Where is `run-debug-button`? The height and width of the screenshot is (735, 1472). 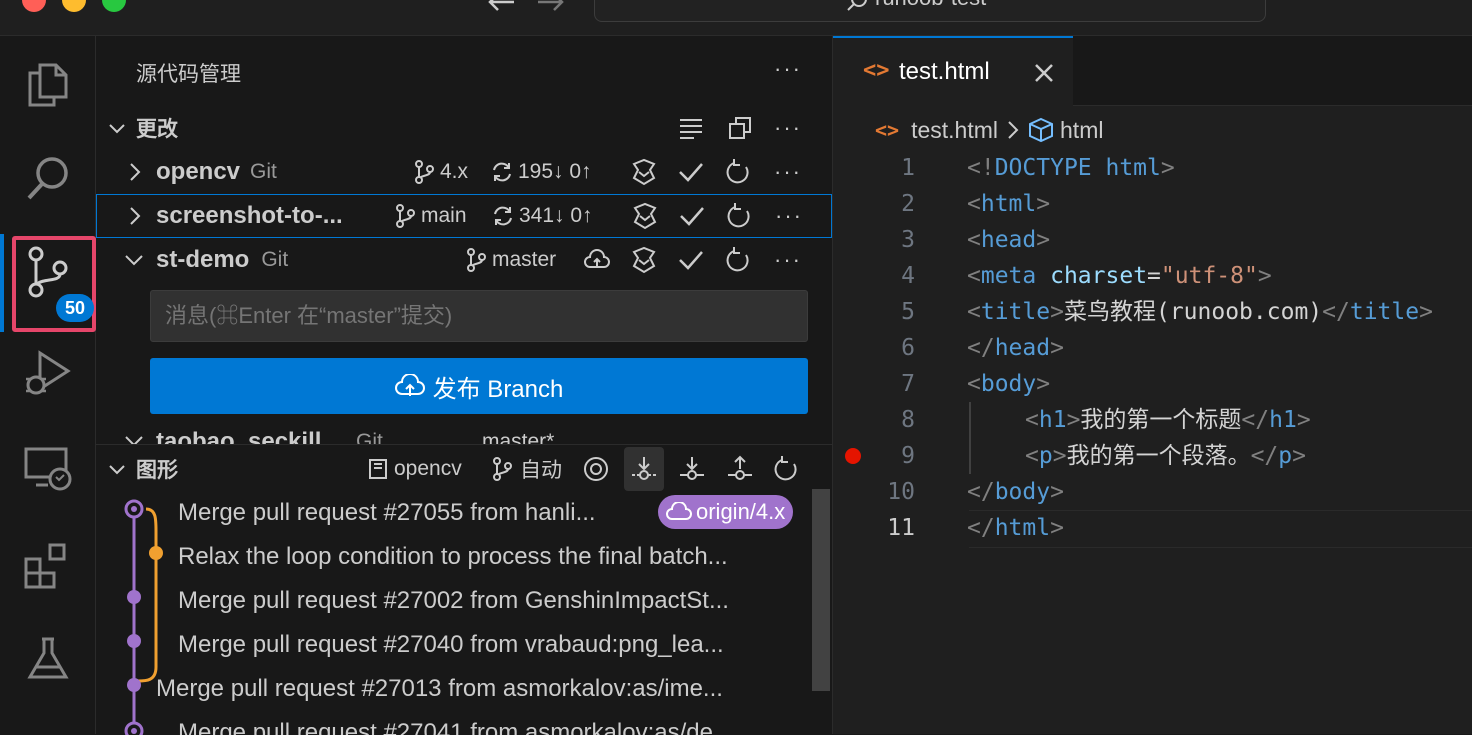
run-debug-button is located at coordinates (48, 373).